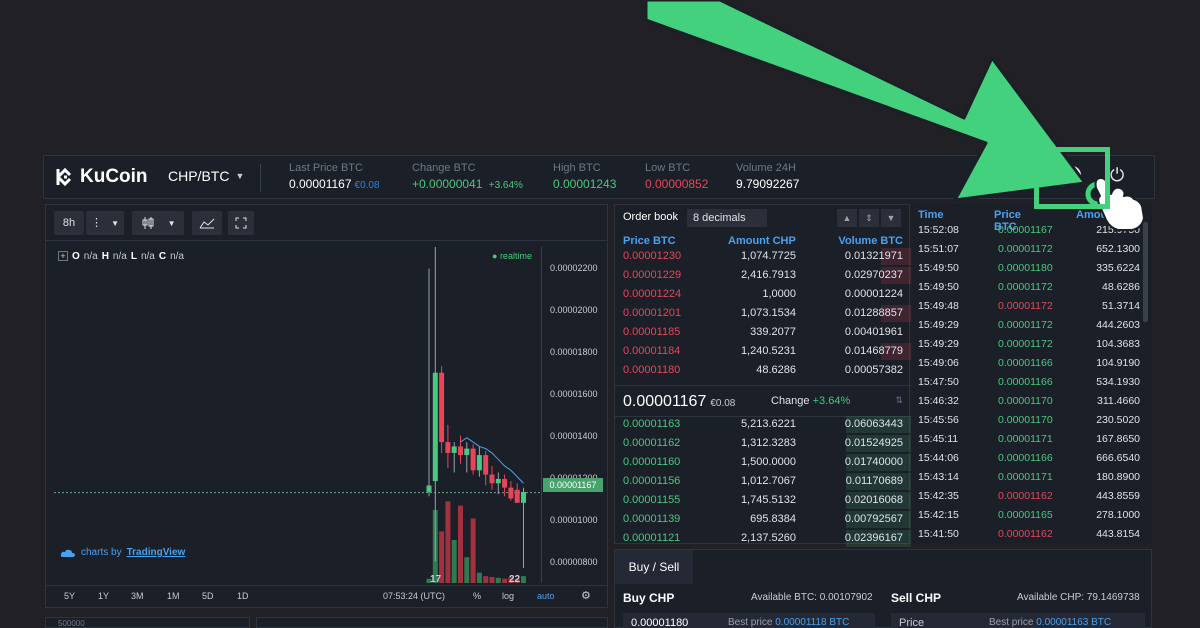  Describe the element at coordinates (873, 294) in the screenshot. I see `row-volume: 0.00001224` at that location.